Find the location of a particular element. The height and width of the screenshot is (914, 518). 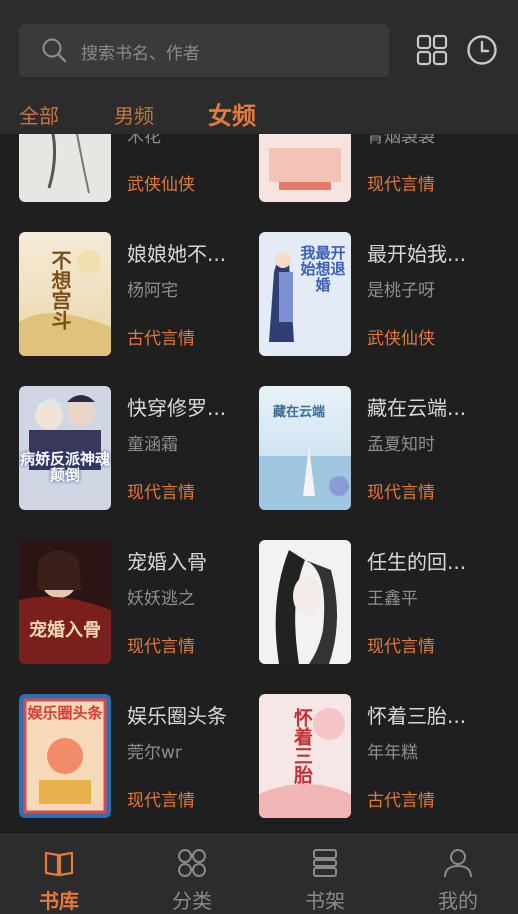

book-item: 宠婚入骨 宠婚入骨 妖妖逃之 现代言情 is located at coordinates (139, 602).